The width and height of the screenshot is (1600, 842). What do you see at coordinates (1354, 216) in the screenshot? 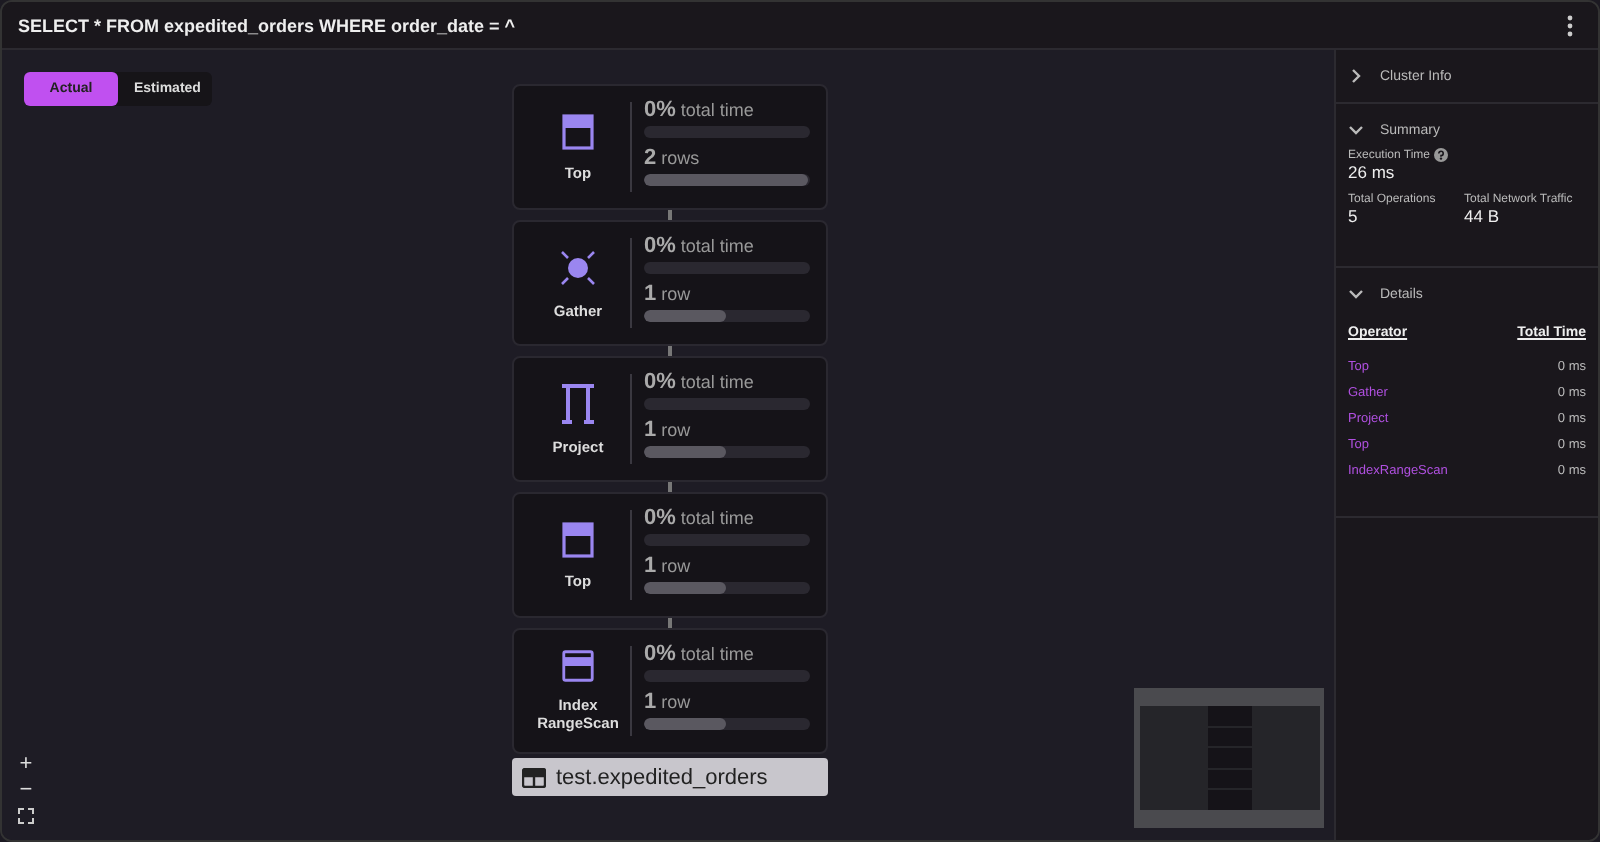
I see `stat-value: 5` at bounding box center [1354, 216].